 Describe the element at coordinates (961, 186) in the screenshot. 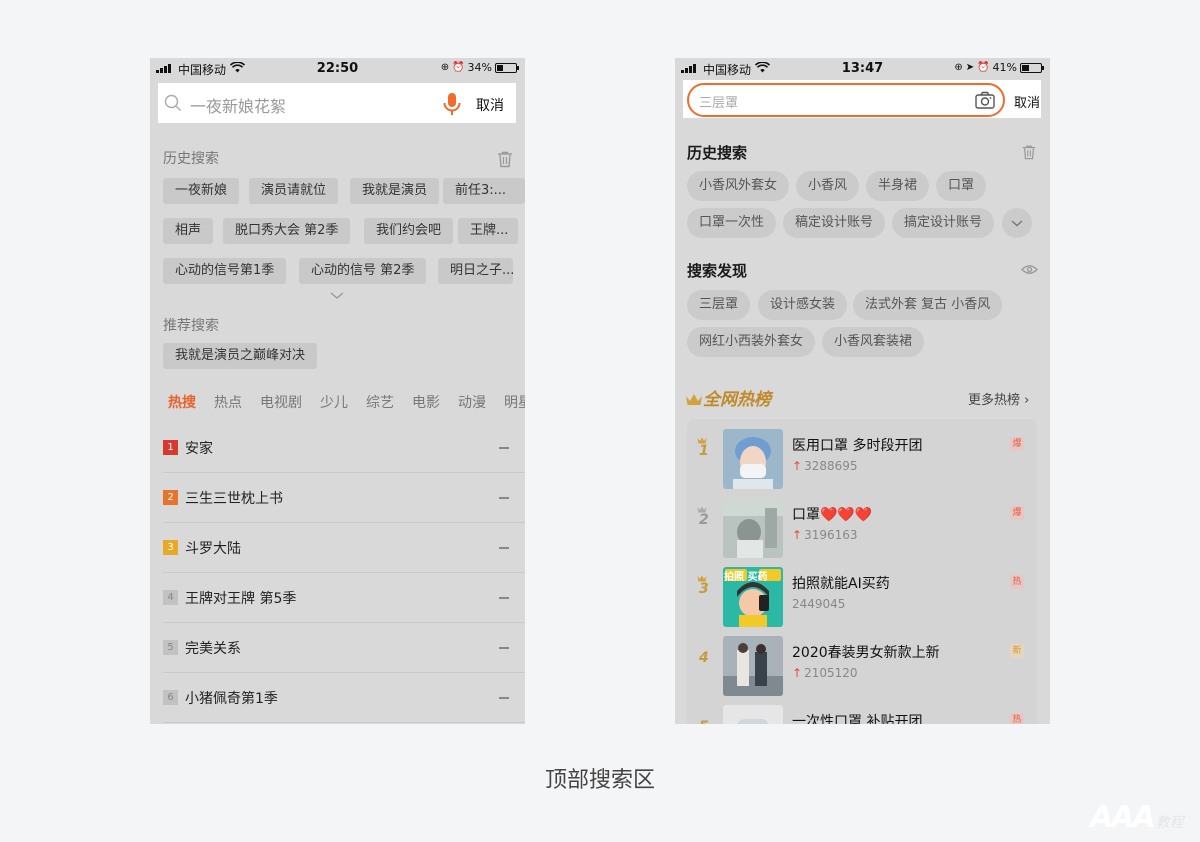

I see `history-chip: 口罩` at that location.